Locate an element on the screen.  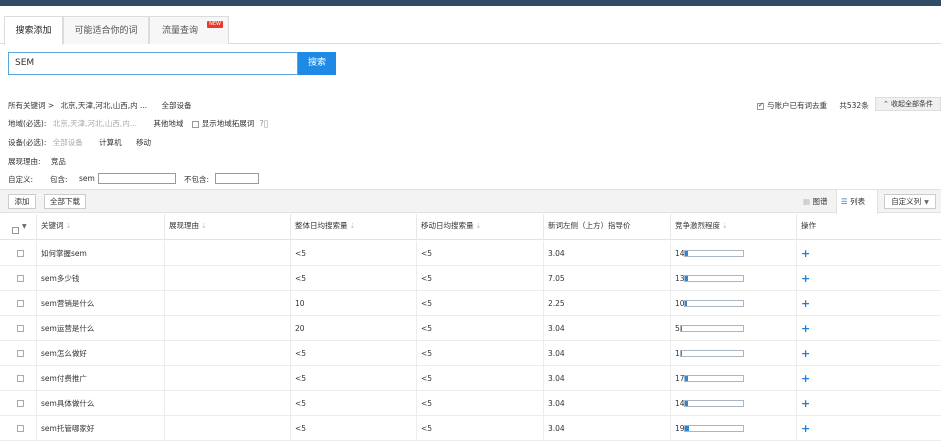
dedupe-checkbox is located at coordinates (760, 105).